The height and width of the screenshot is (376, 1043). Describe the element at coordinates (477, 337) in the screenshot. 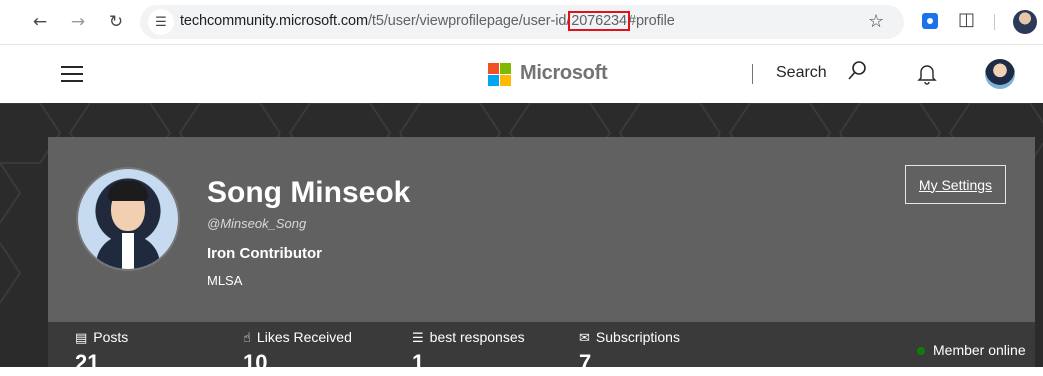

I see `stat-label: best responses` at that location.